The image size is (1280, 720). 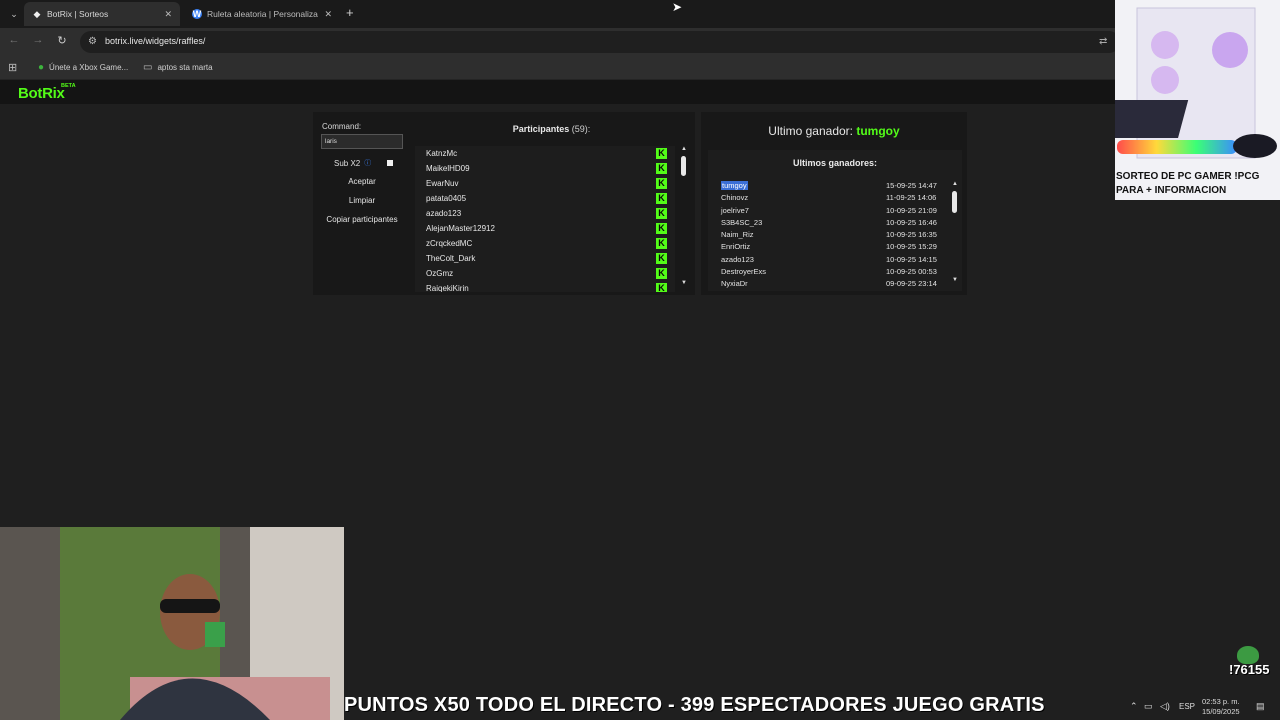 What do you see at coordinates (390, 163) in the screenshot?
I see `sub-x2-checkbox` at bounding box center [390, 163].